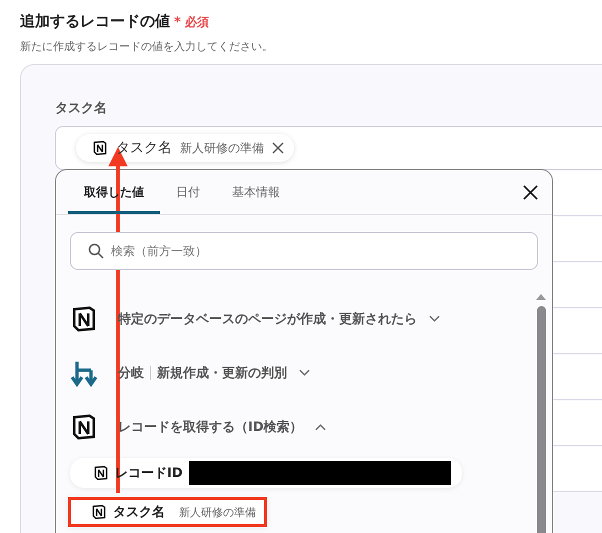  I want to click on required-label: 必須, so click(196, 22).